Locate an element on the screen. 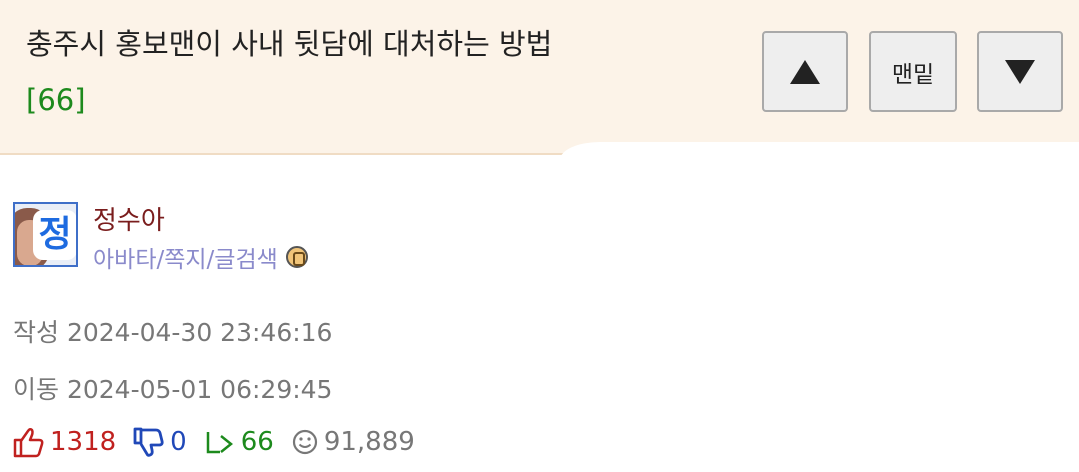 Image resolution: width=1079 pixels, height=472 pixels. thumbs-down-icon is located at coordinates (148, 442).